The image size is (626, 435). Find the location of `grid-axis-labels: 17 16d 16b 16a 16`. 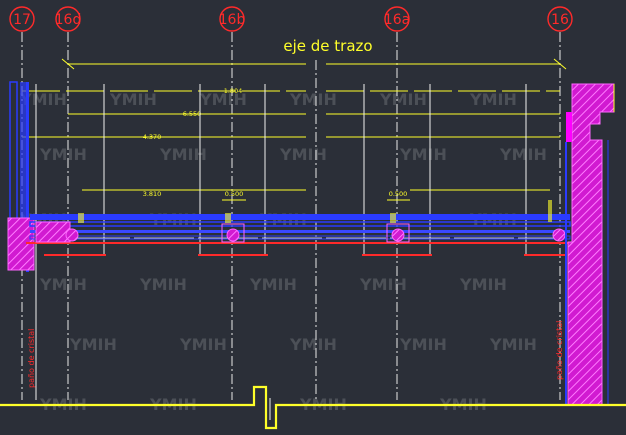

grid-axis-labels: 17 16d 16b 16a 16 is located at coordinates (291, 20).